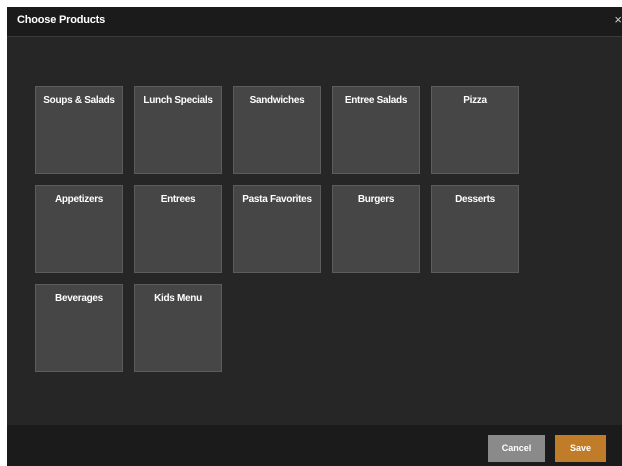  Describe the element at coordinates (277, 229) in the screenshot. I see `category-tile-pasta-favorites: Pasta Favorites` at that location.